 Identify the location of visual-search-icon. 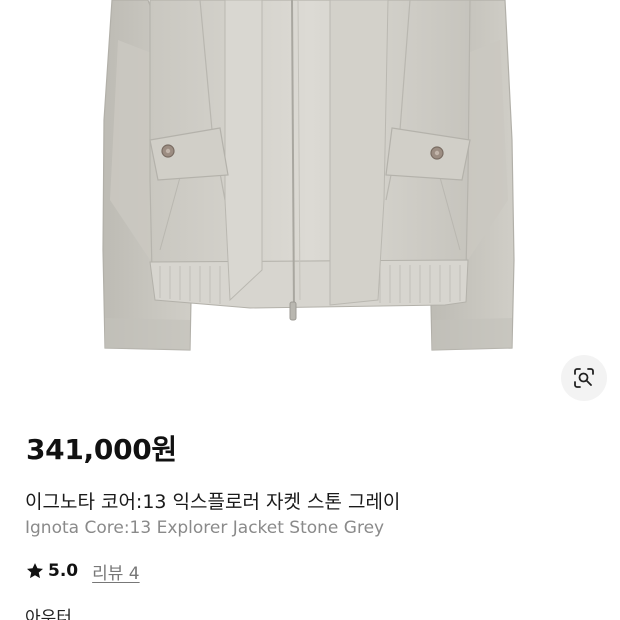
(584, 378).